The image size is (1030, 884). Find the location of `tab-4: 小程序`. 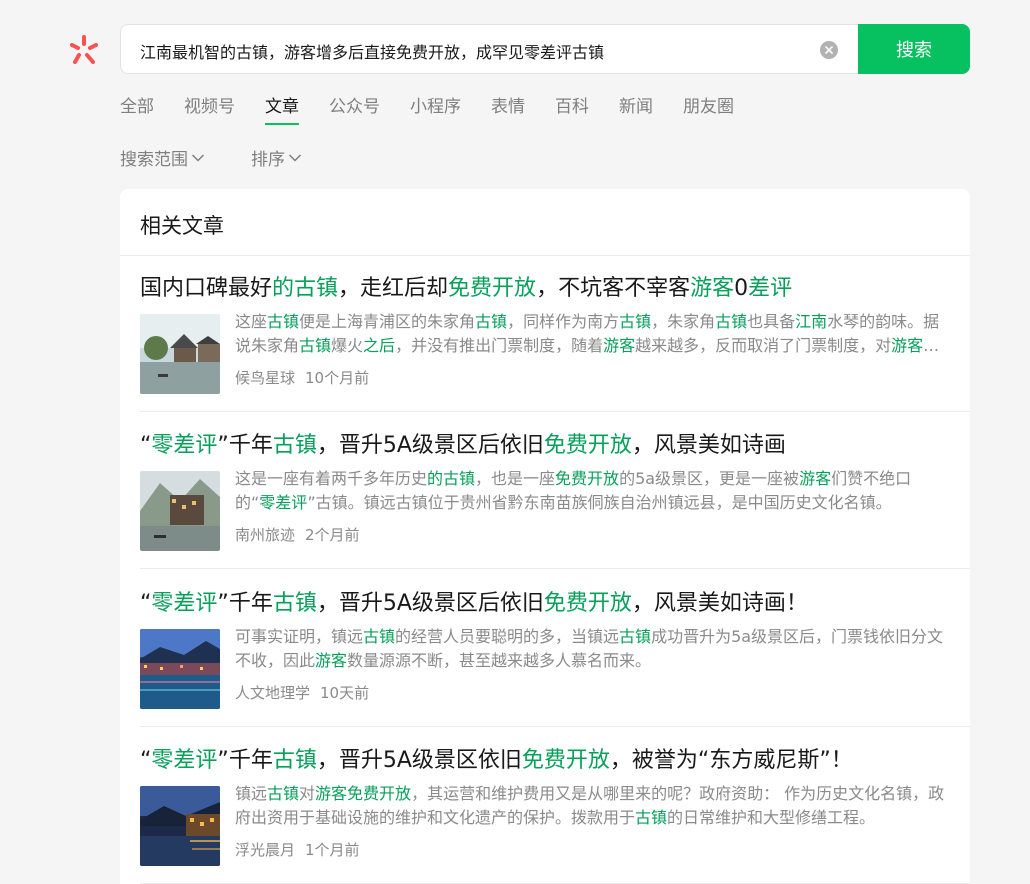

tab-4: 小程序 is located at coordinates (435, 108).